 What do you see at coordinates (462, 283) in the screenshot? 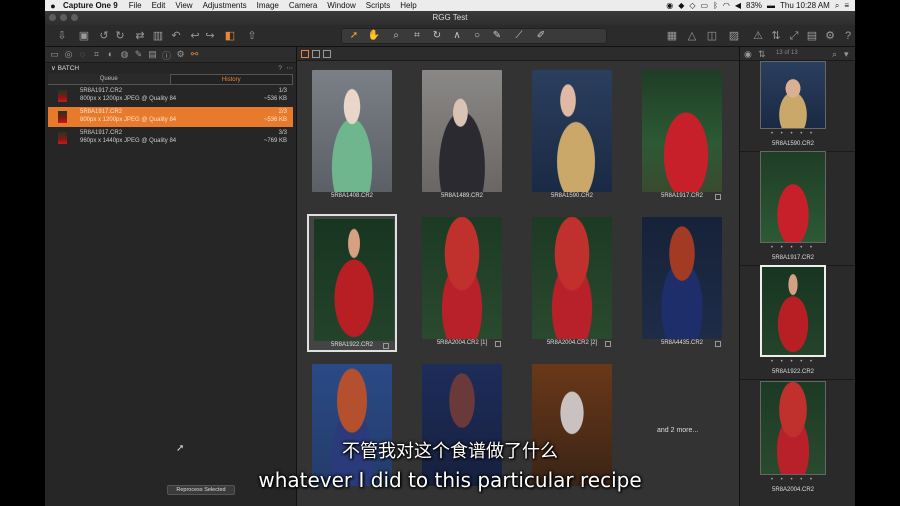
I see `thumbnail-cell: 5R8A2004.CR2 [1]` at bounding box center [462, 283].